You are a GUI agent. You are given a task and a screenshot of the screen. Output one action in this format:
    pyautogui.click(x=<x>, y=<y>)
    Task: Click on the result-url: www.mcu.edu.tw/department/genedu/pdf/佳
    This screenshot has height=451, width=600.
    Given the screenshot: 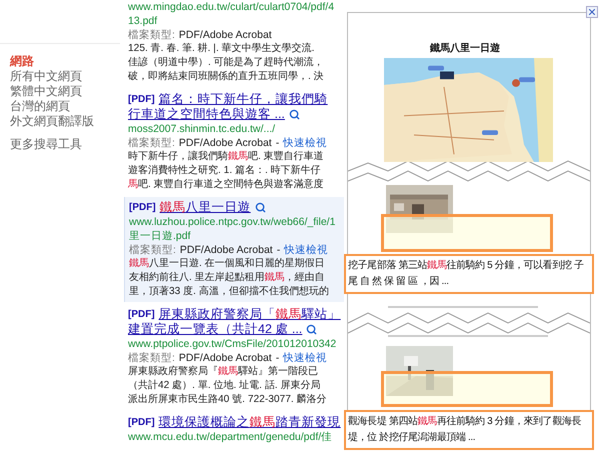 What is the action you would take?
    pyautogui.click(x=231, y=437)
    